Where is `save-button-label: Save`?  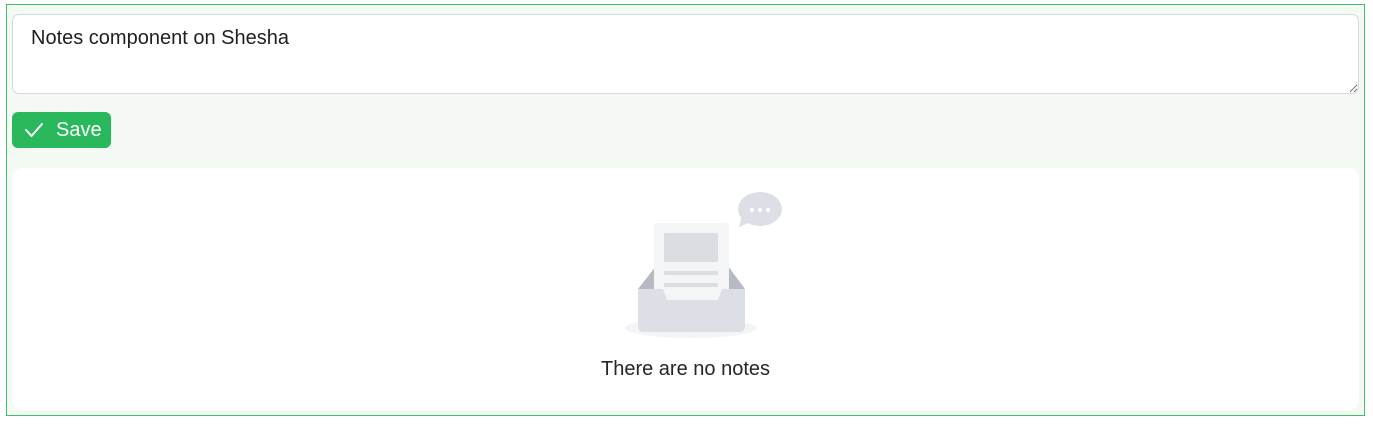 save-button-label: Save is located at coordinates (79, 129).